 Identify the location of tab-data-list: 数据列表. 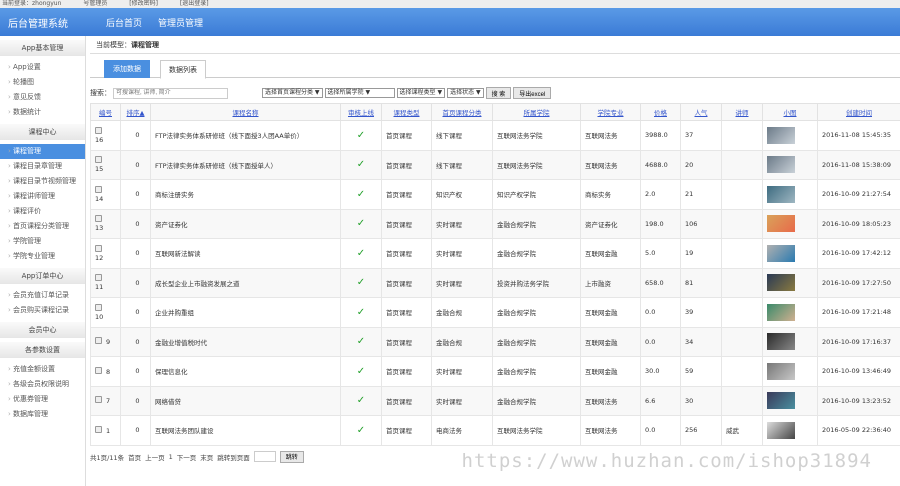
(183, 69).